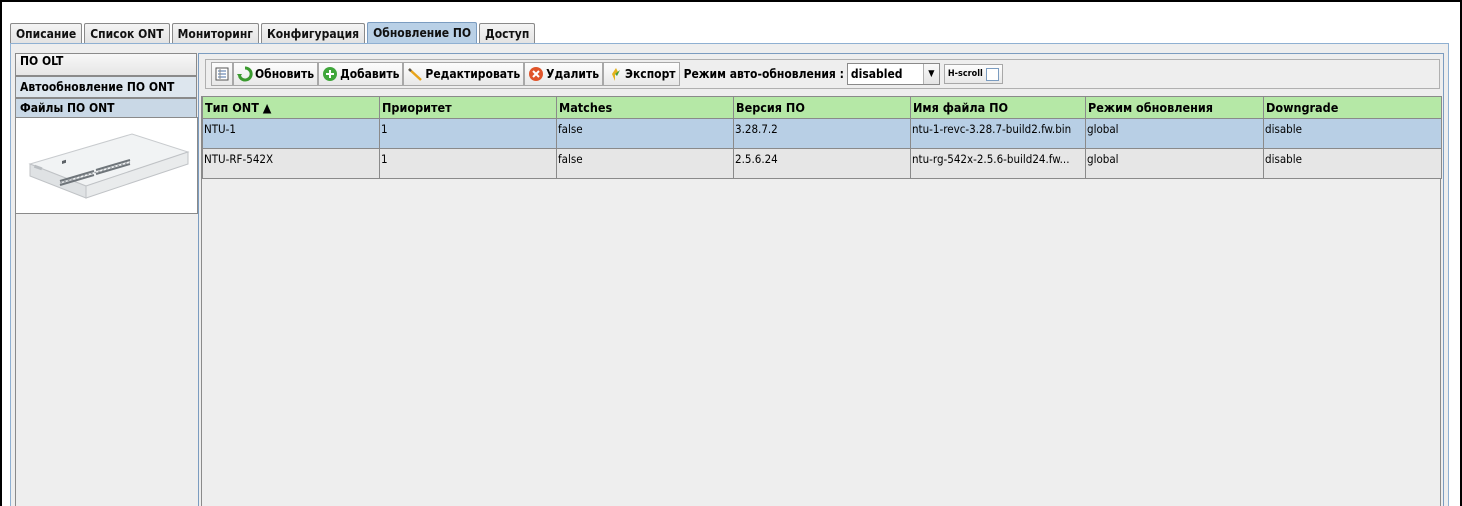 Image resolution: width=1462 pixels, height=506 pixels. What do you see at coordinates (291, 163) in the screenshot?
I see `cell-ont-type: NTU-RF-542X` at bounding box center [291, 163].